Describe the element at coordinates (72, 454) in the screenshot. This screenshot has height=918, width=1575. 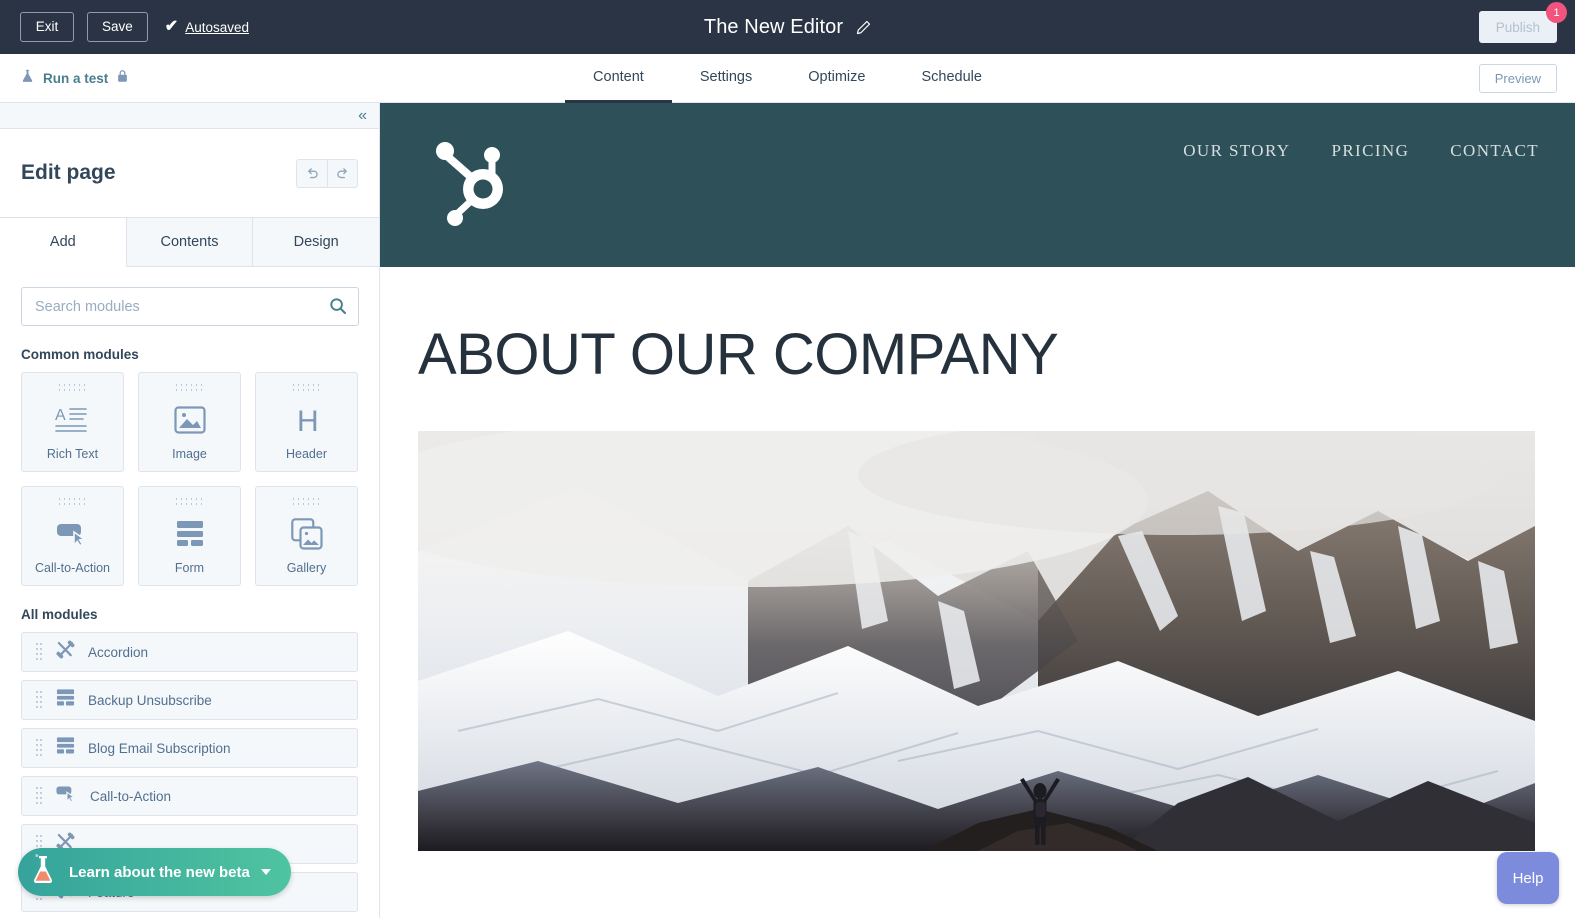
I see `module-card-label: Rich Text` at that location.